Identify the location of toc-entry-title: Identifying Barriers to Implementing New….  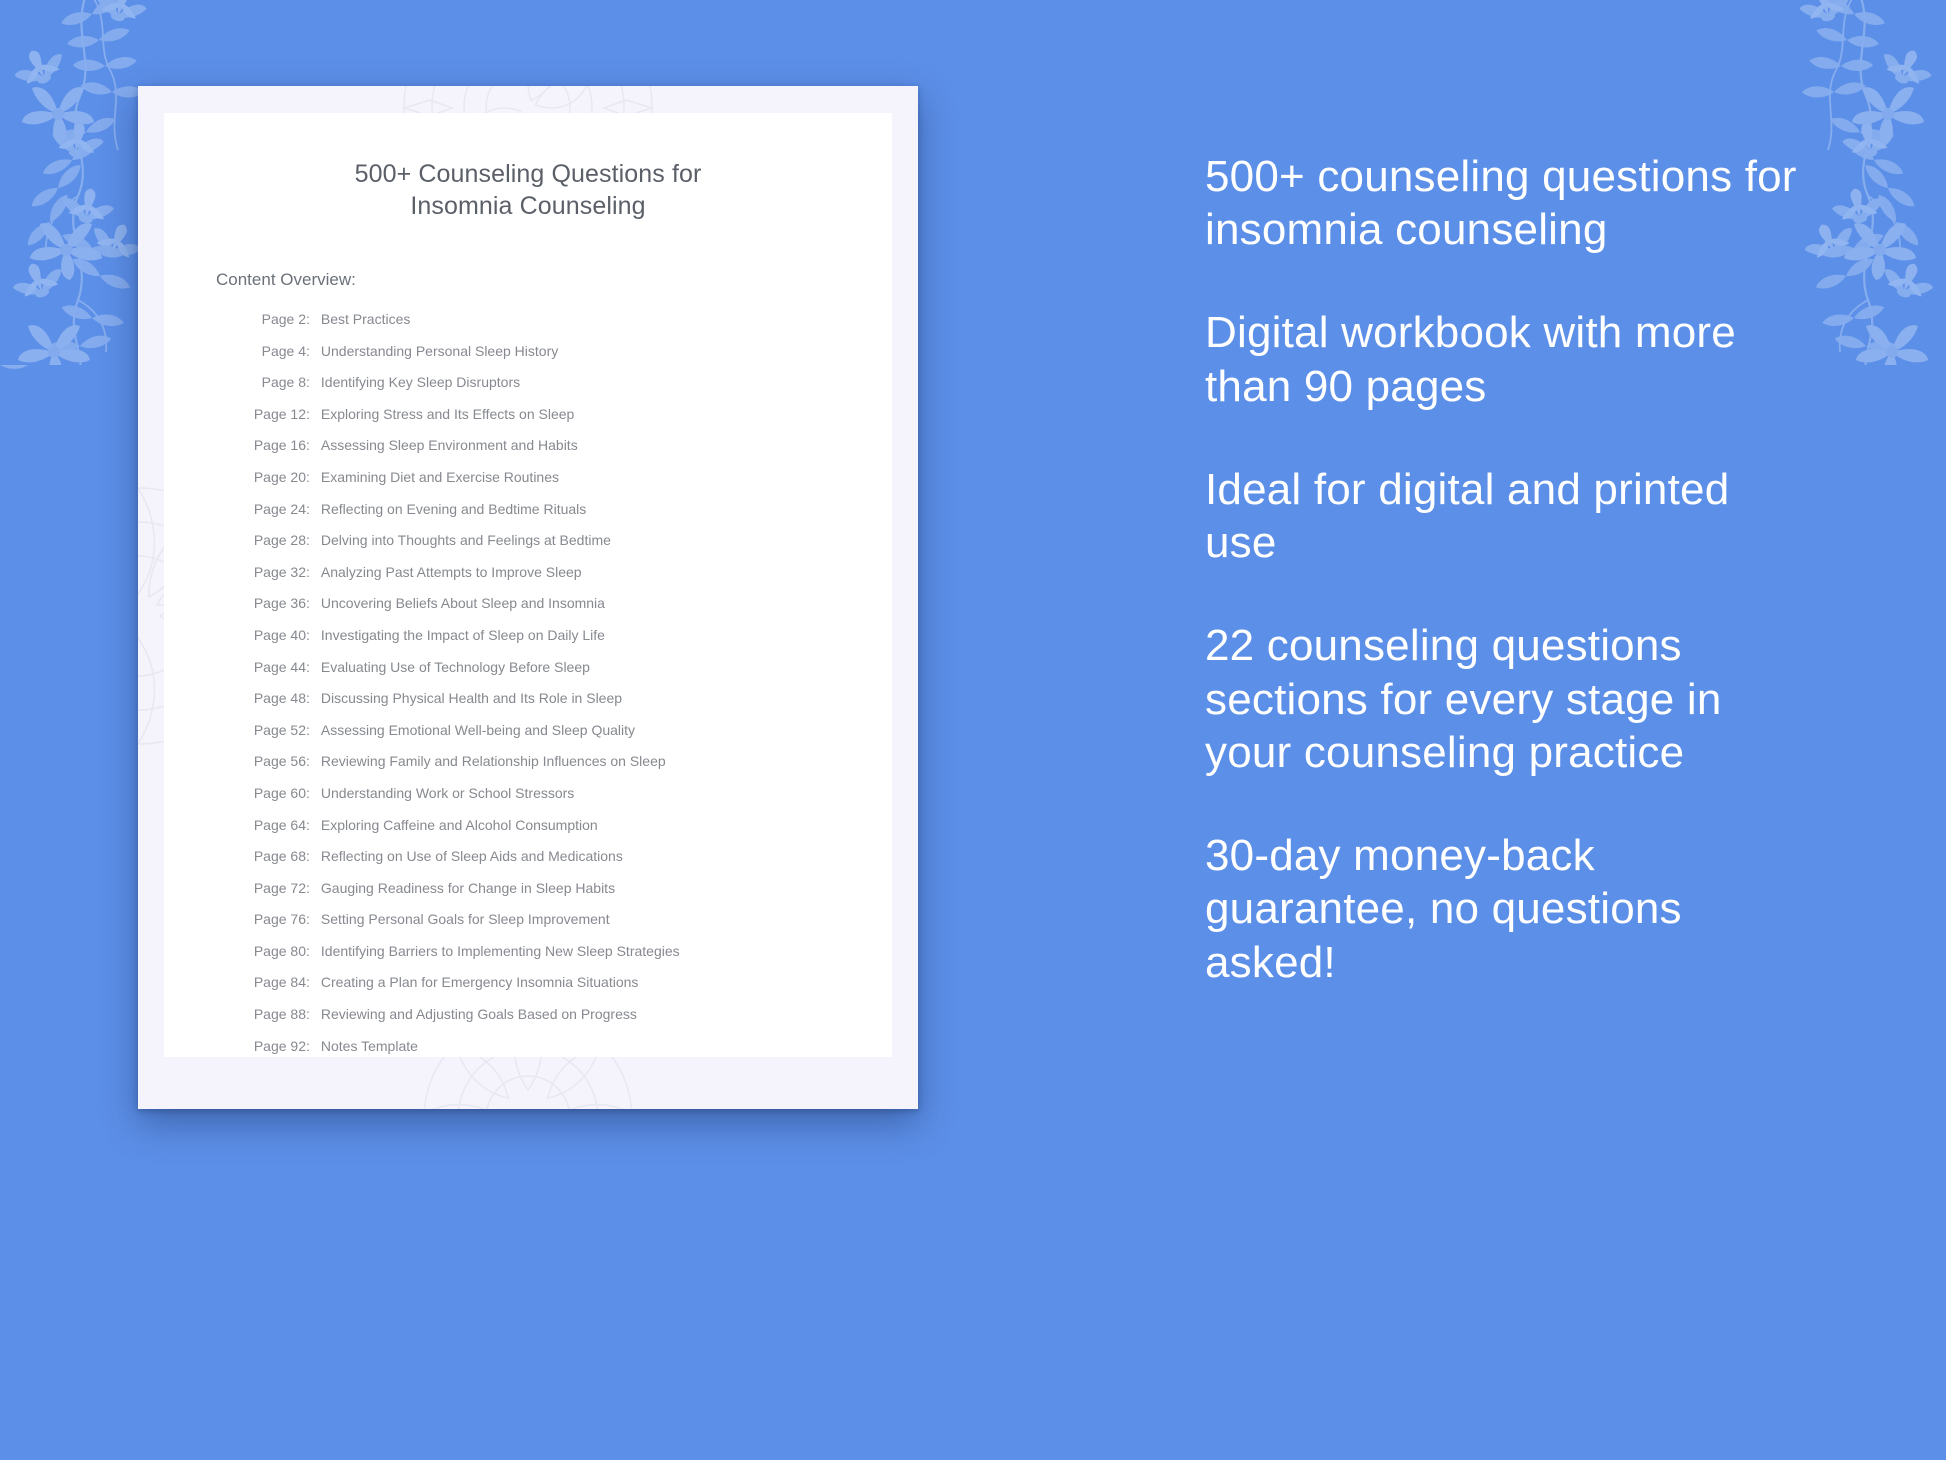
(500, 950).